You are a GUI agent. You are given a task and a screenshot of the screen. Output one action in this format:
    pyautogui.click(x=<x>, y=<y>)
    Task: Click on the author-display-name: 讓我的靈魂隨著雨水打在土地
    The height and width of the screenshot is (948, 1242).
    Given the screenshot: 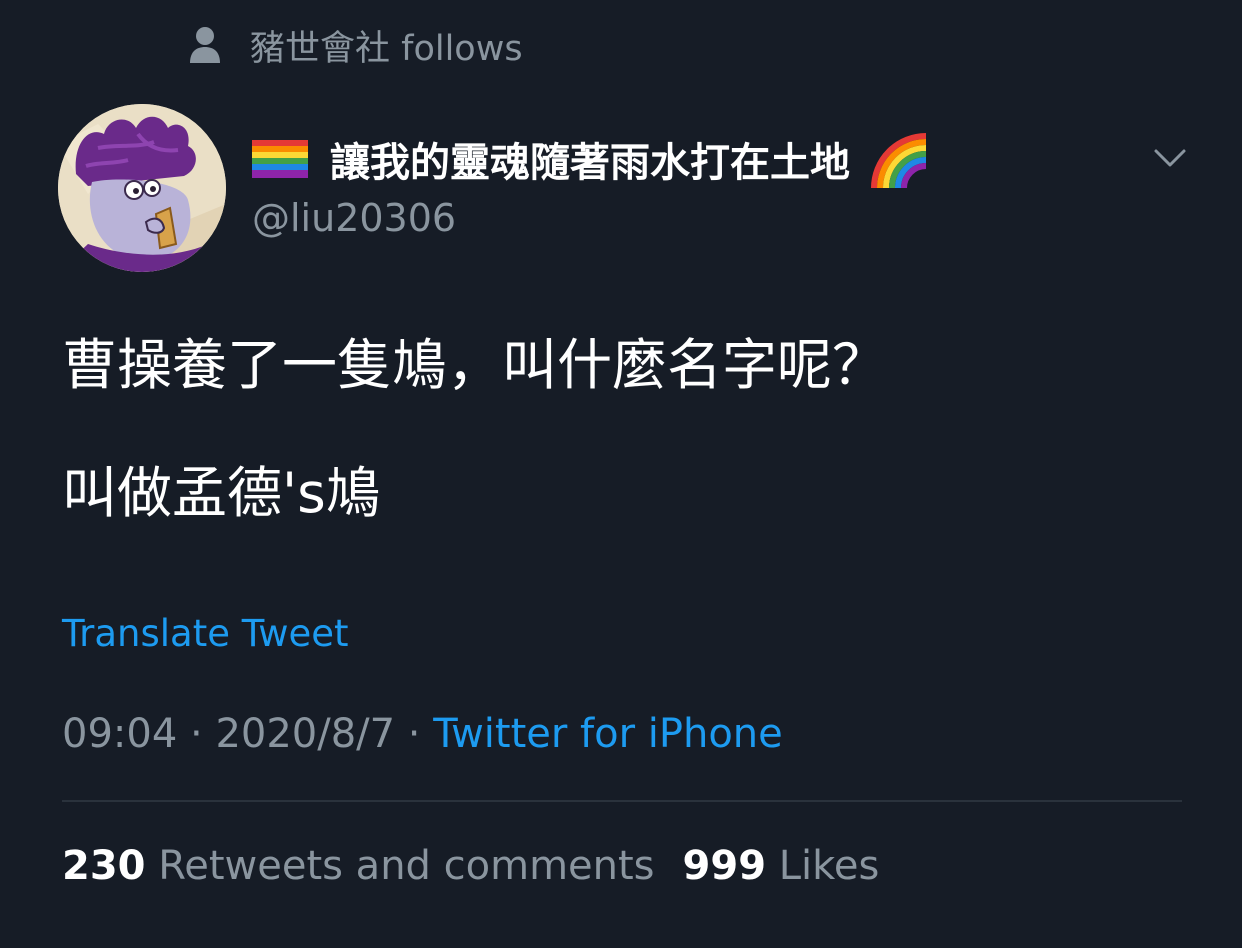 What is the action you would take?
    pyautogui.click(x=590, y=159)
    